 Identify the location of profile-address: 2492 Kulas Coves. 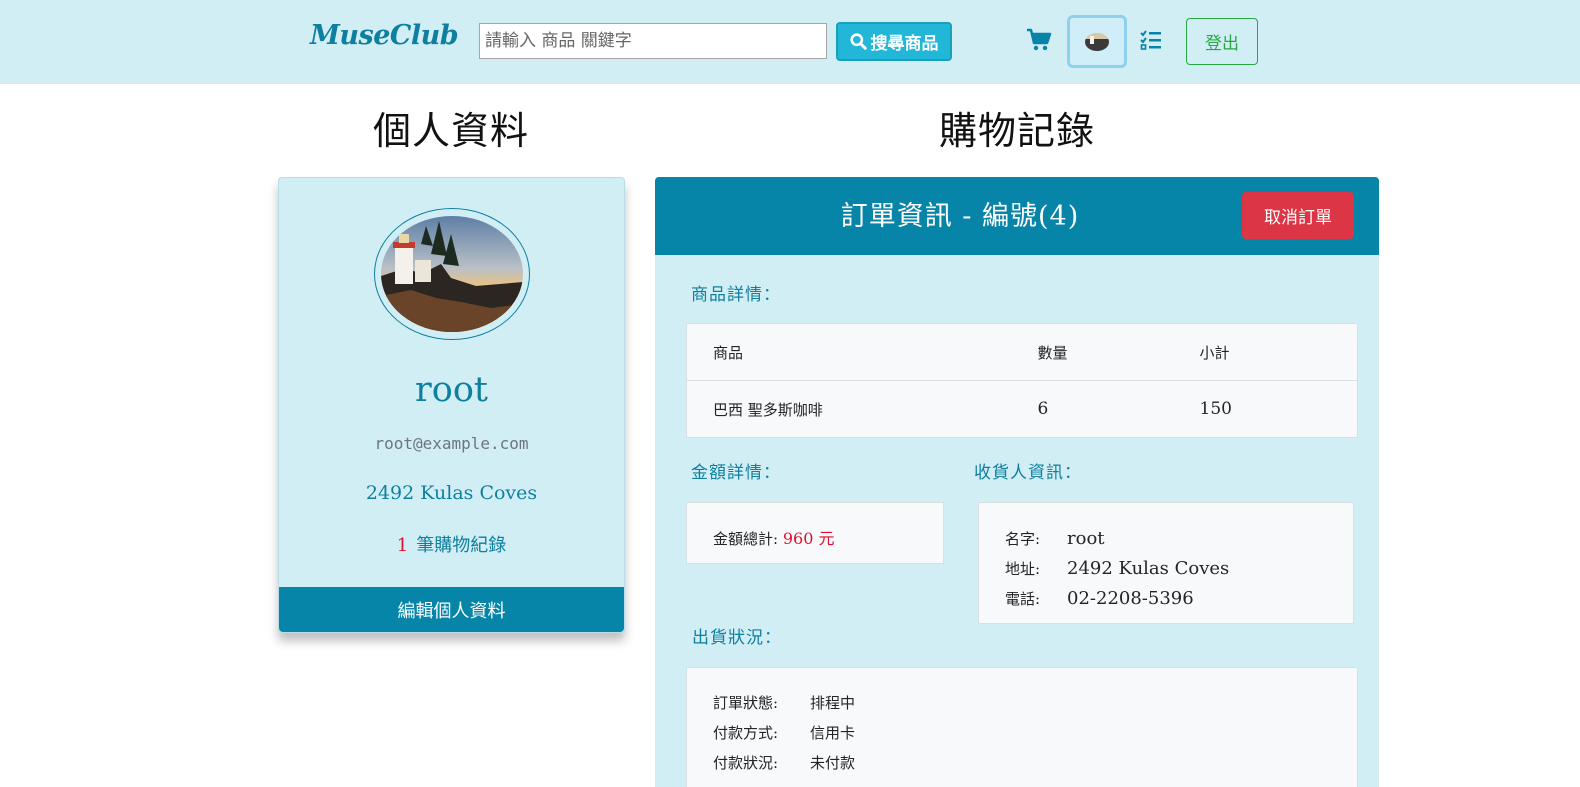
(451, 493).